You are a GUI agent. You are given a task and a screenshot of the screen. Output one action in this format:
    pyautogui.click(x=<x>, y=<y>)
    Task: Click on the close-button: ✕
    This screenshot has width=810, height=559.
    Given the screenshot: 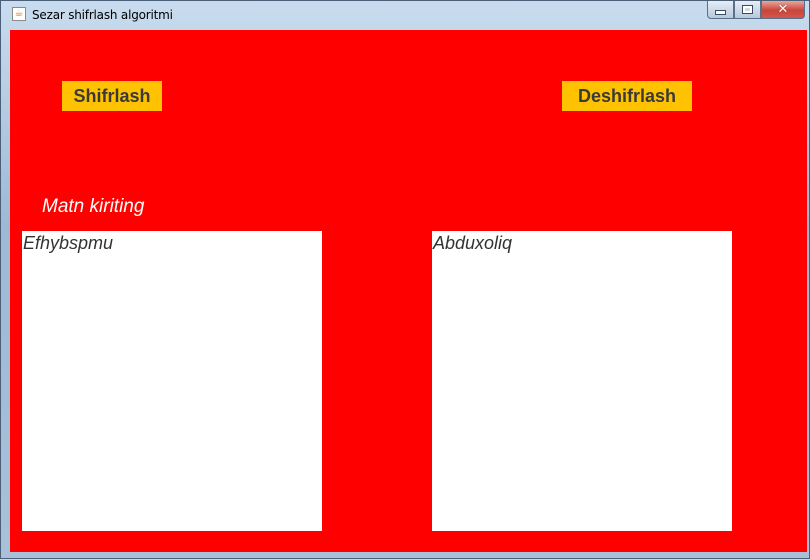 What is the action you would take?
    pyautogui.click(x=783, y=10)
    